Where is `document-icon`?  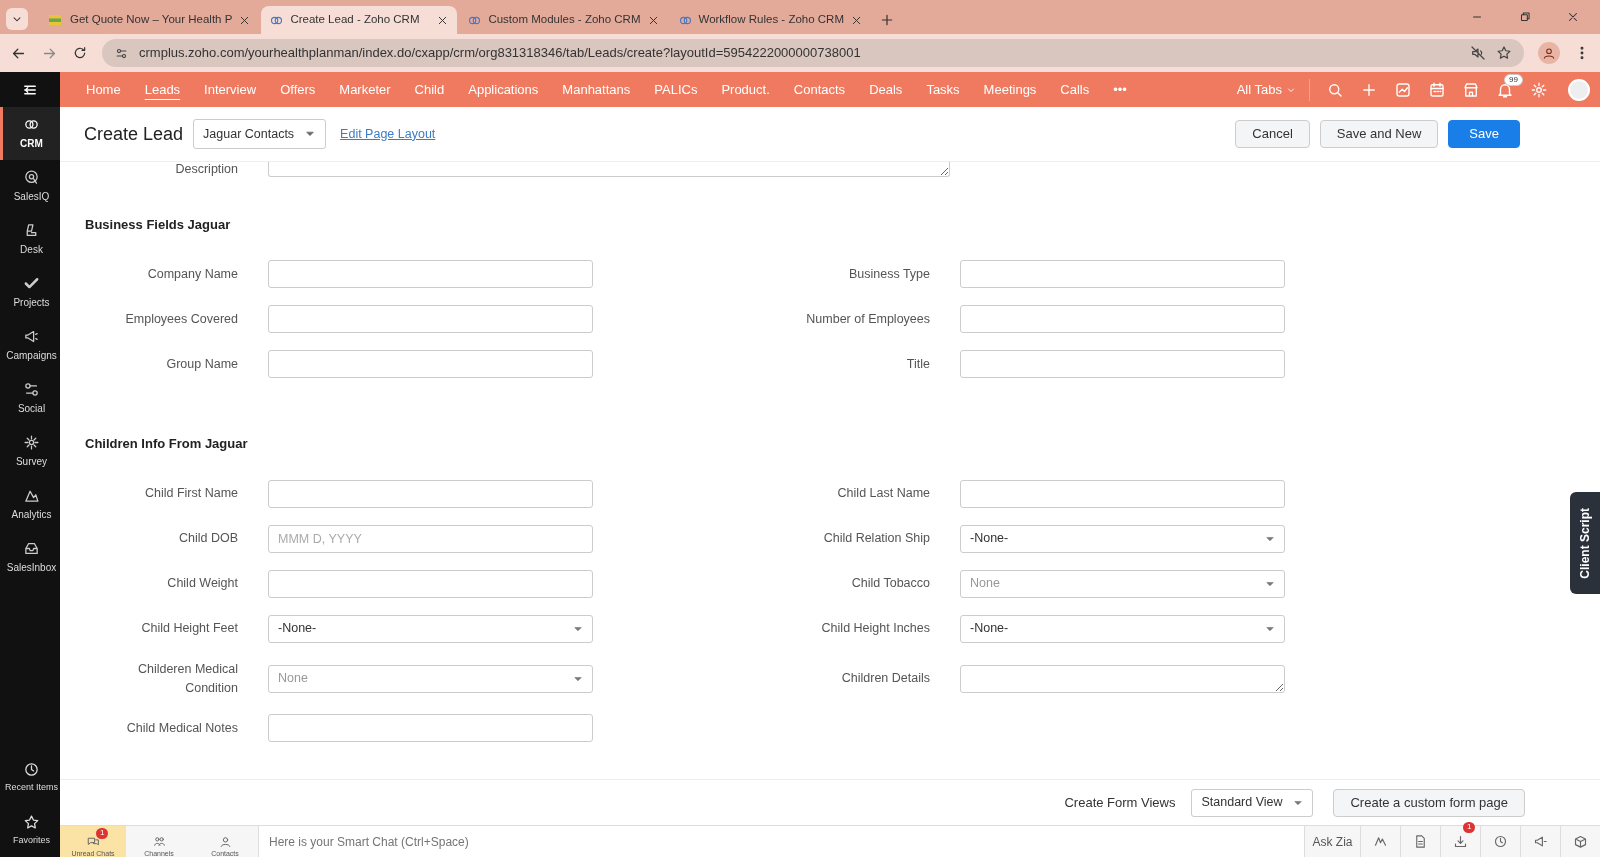
document-icon is located at coordinates (1420, 841).